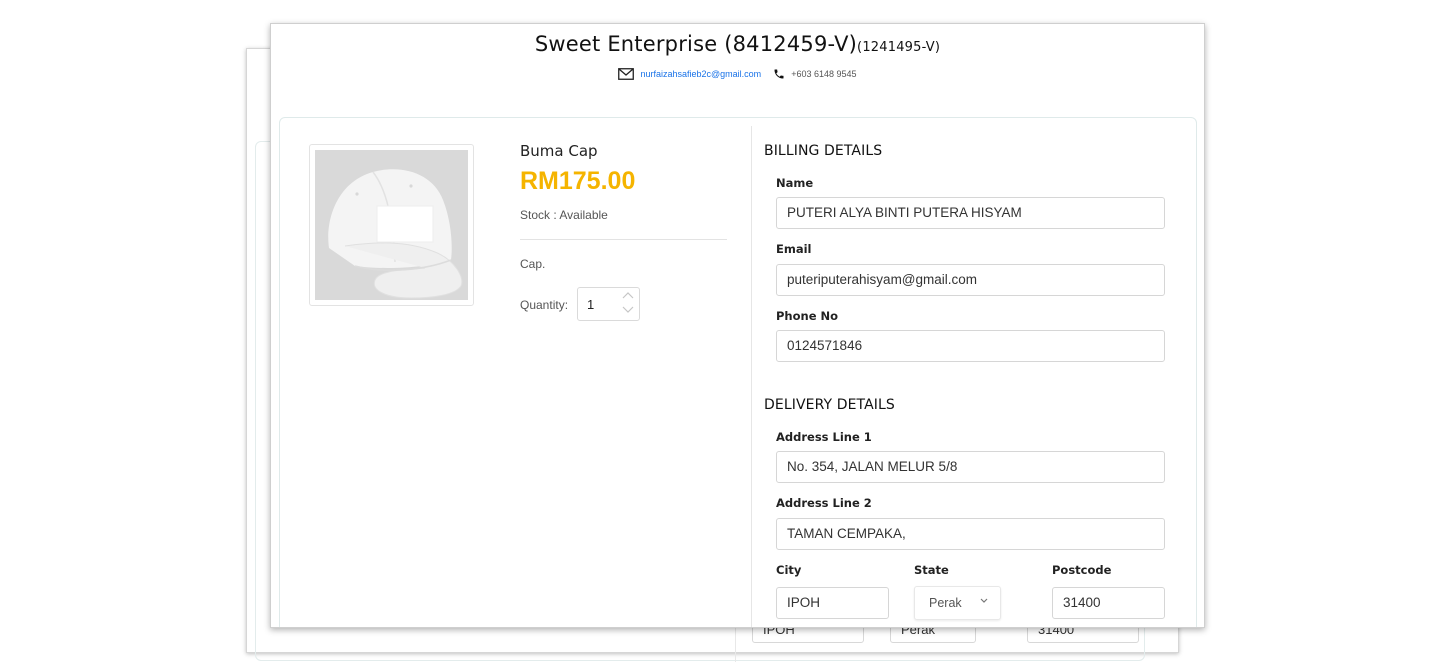  What do you see at coordinates (899, 47) in the screenshot?
I see `store-registration: (1241495-V)` at bounding box center [899, 47].